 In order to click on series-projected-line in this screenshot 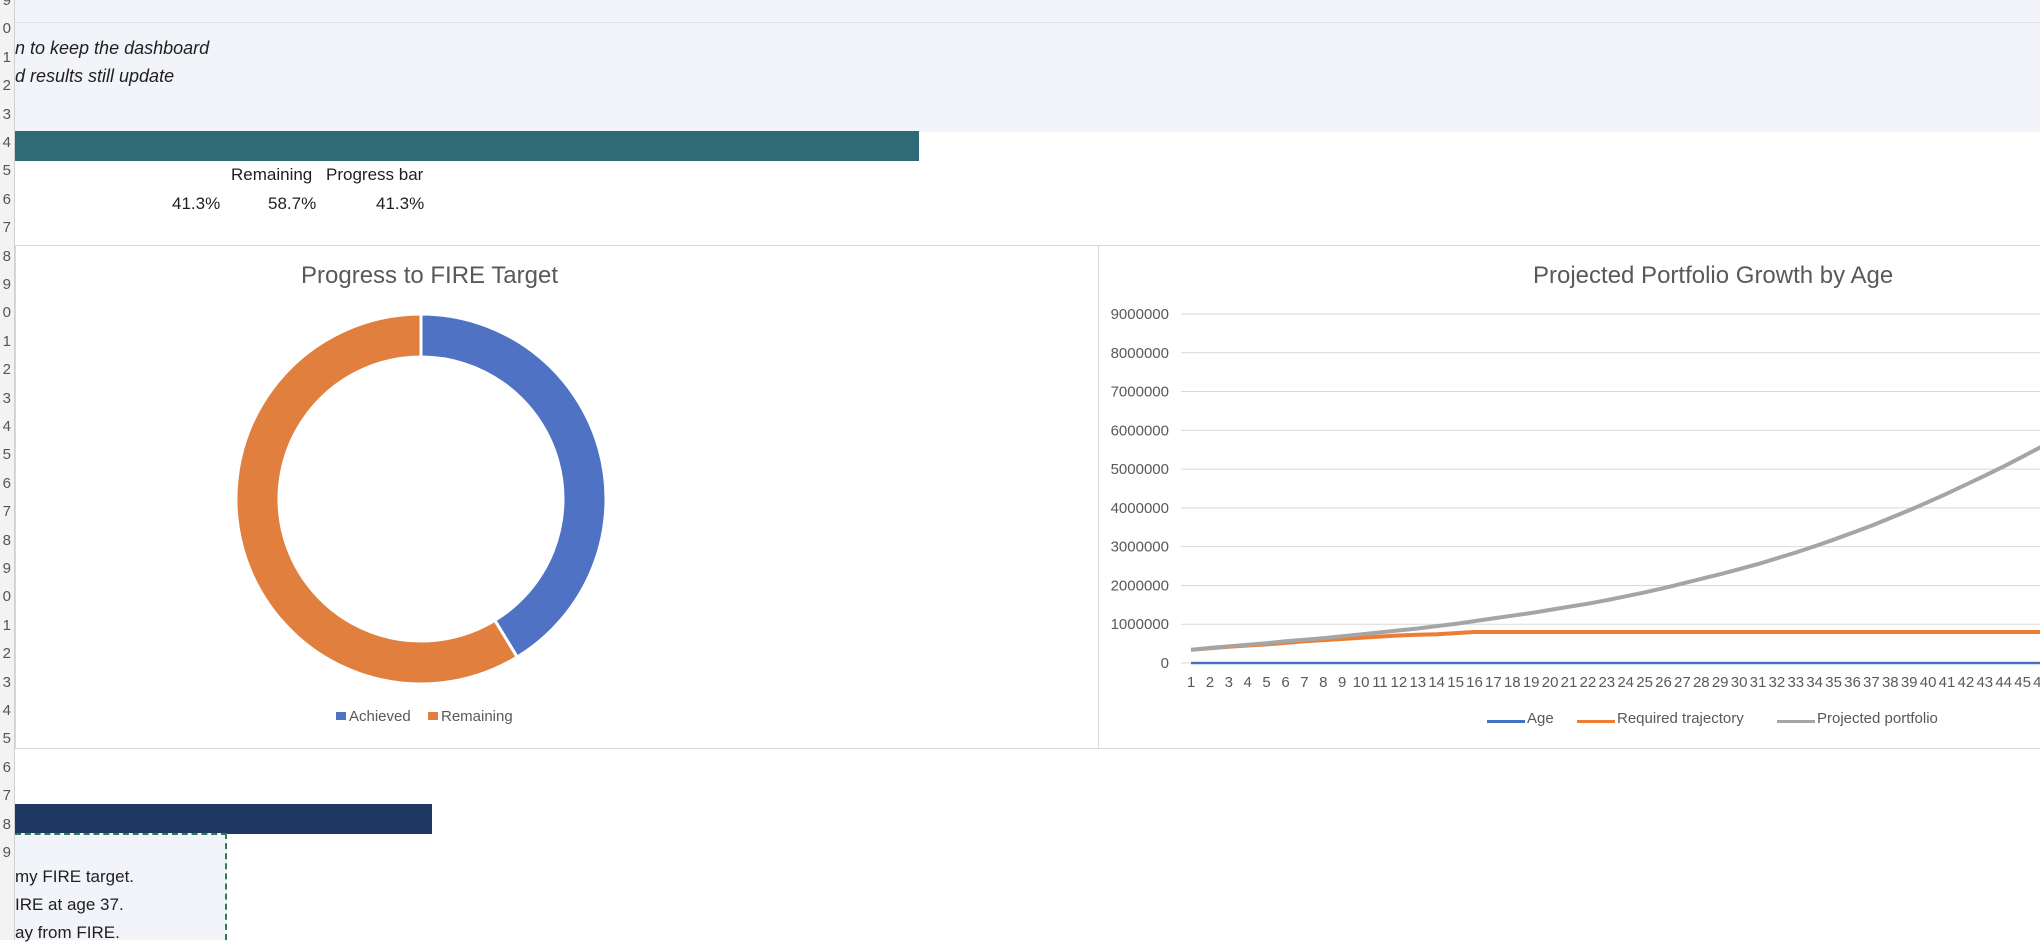, I will do `click(1615, 543)`.